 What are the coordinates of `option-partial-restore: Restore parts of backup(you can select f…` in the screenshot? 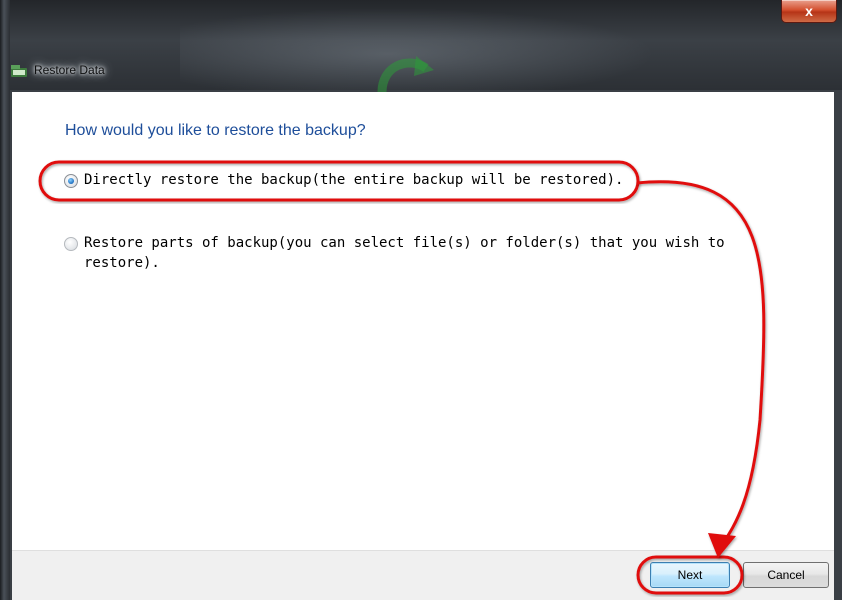 It's located at (404, 253).